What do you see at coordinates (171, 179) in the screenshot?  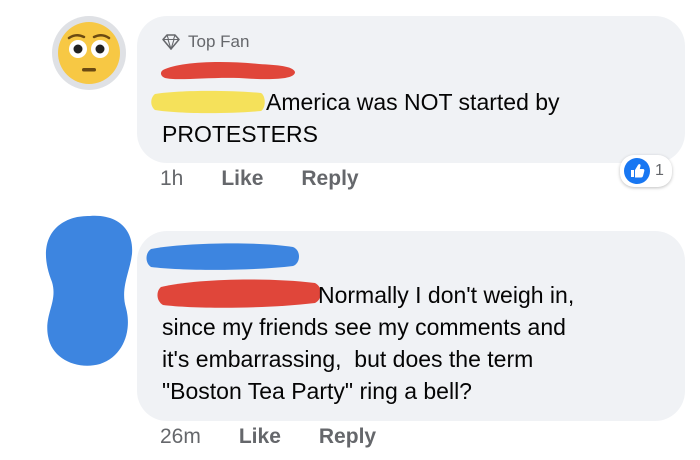 I see `comment-timestamp: 1h` at bounding box center [171, 179].